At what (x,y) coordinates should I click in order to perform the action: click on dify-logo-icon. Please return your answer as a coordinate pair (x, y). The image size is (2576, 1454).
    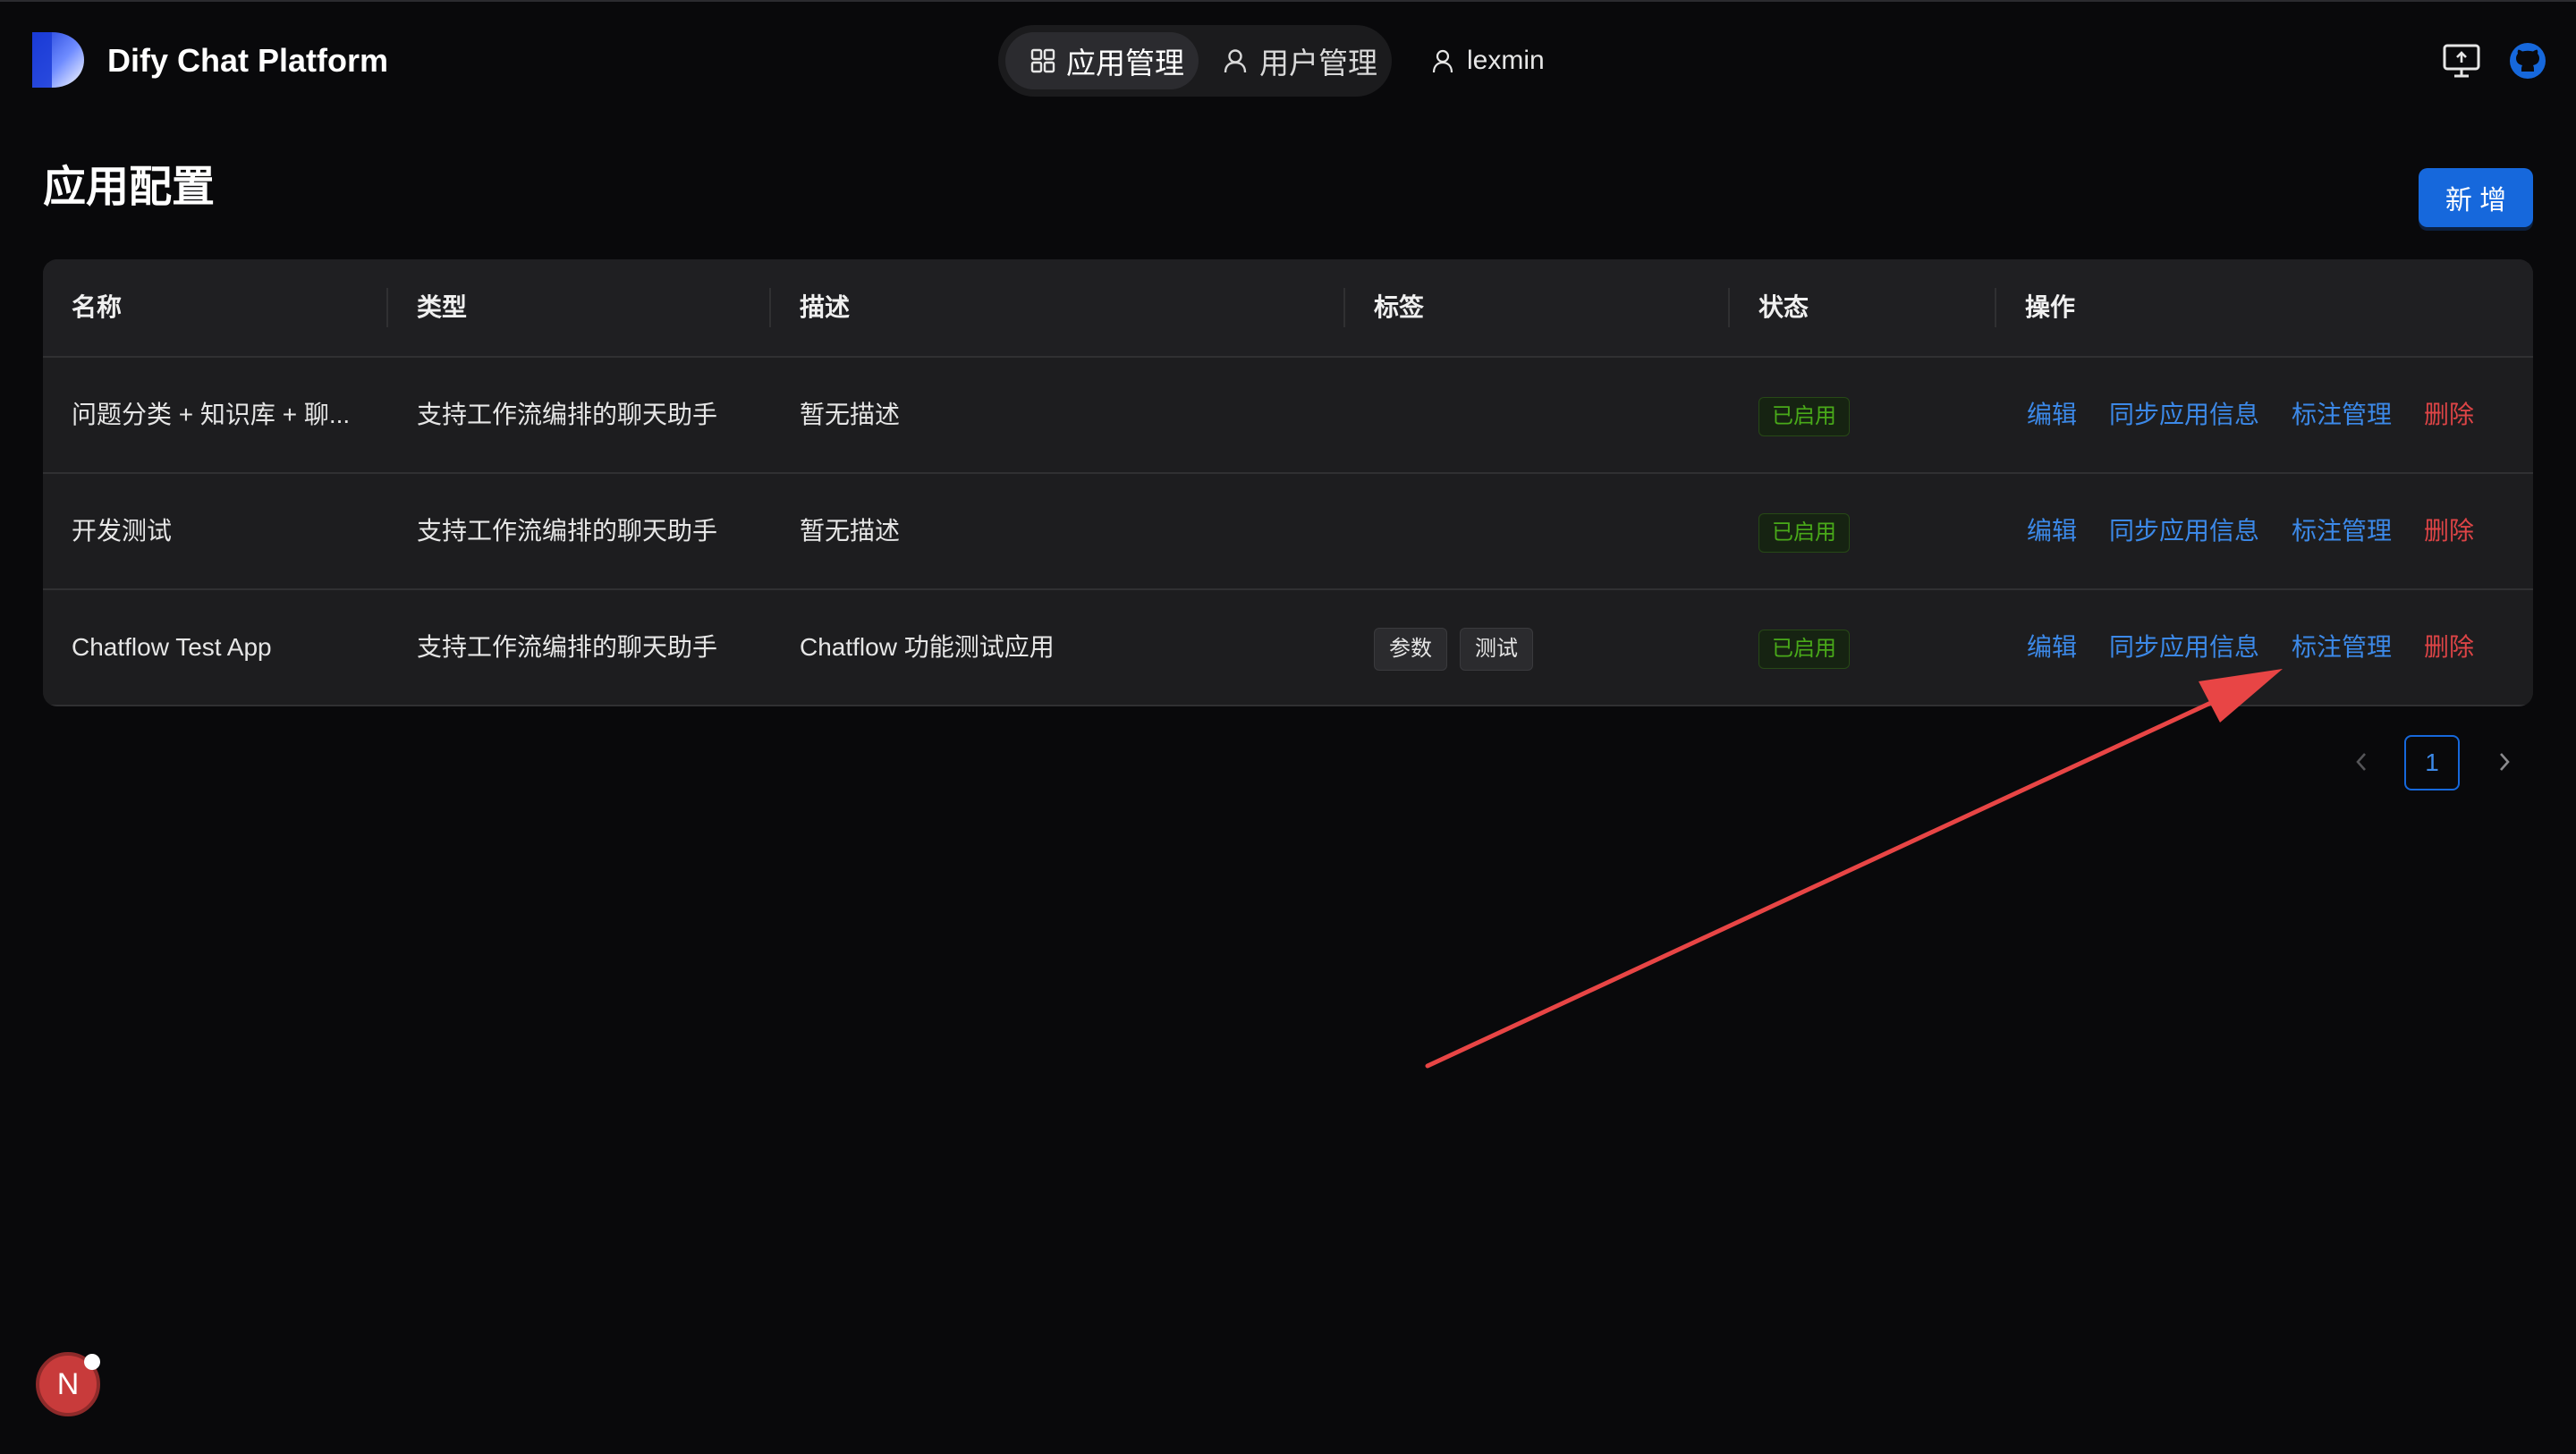
    Looking at the image, I should click on (58, 60).